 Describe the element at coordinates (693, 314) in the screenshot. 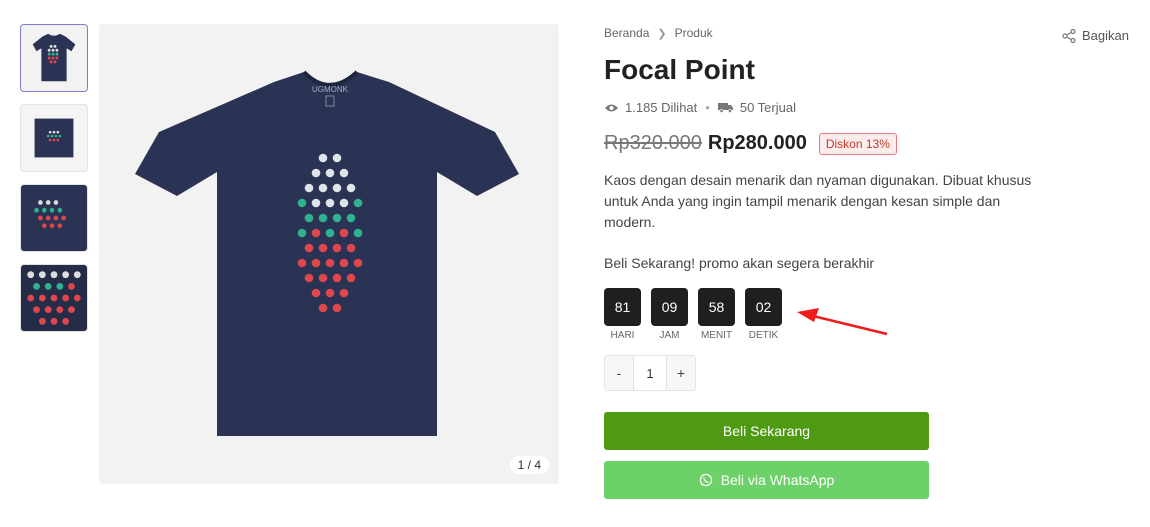

I see `countdown-timer: 81 HARI 09 JAM 58 MENIT 02 DETIK` at that location.